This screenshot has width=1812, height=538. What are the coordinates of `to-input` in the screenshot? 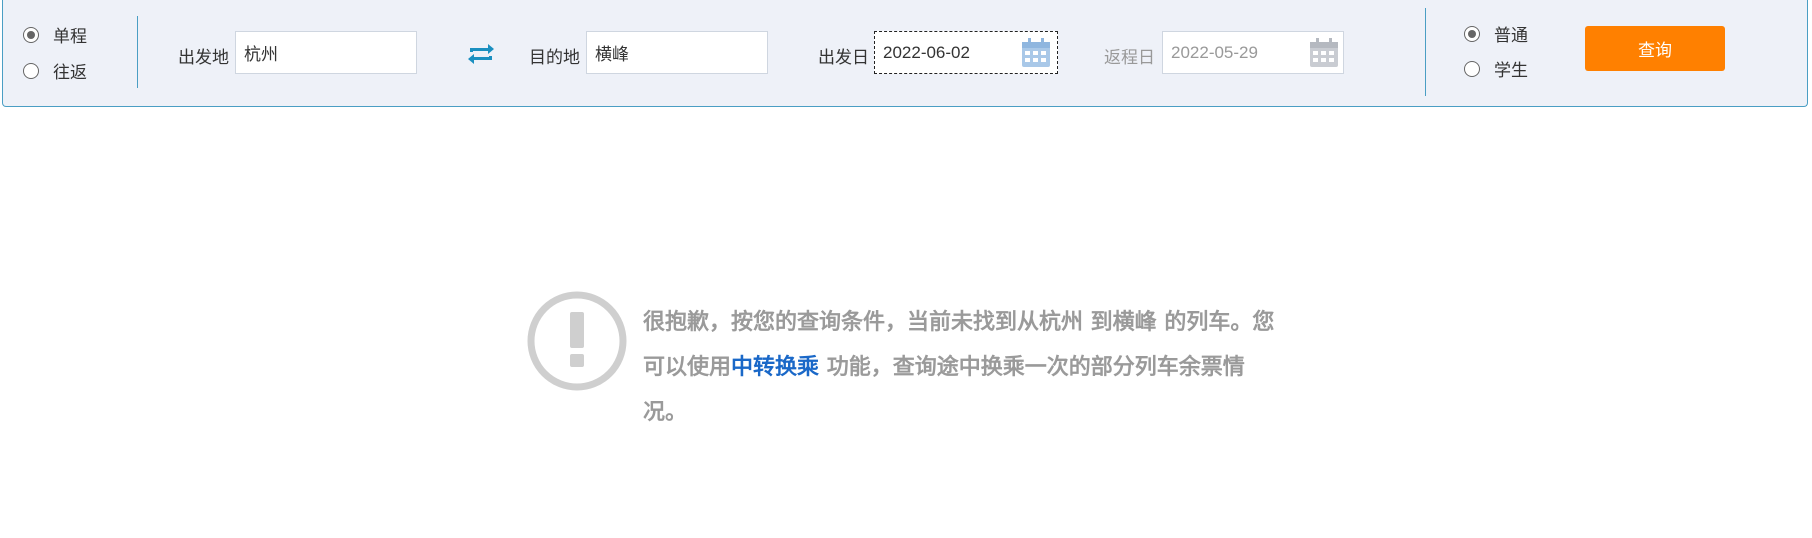 It's located at (677, 52).